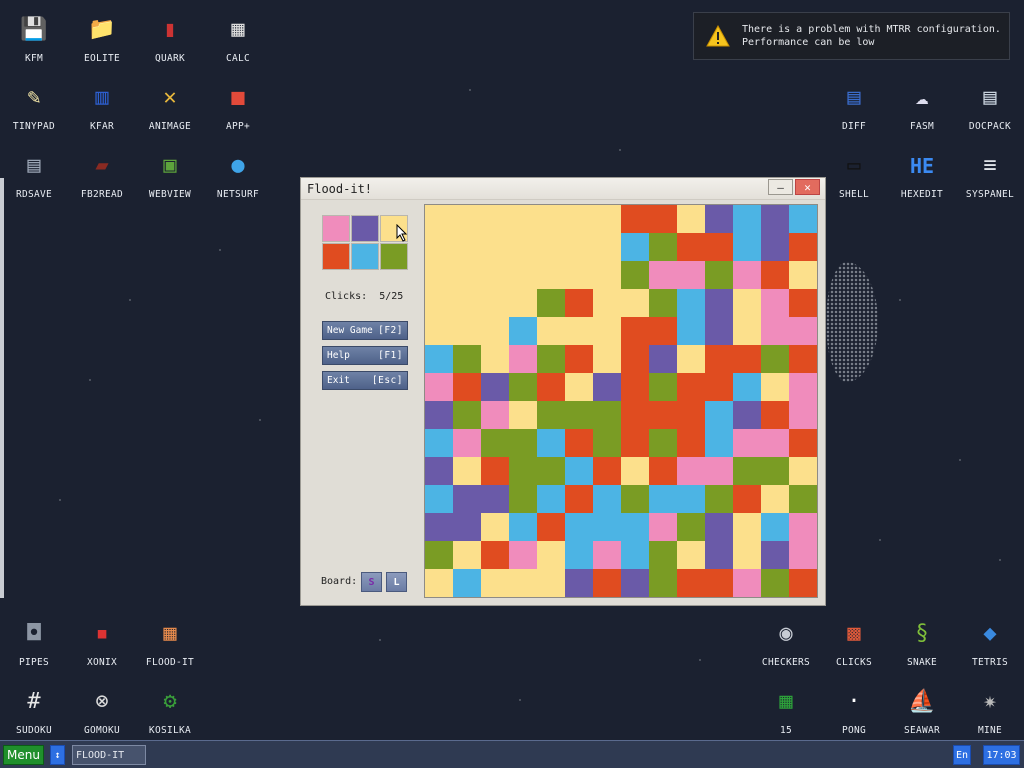 The width and height of the screenshot is (1024, 768). Describe the element at coordinates (102, 38) in the screenshot. I see `desktop-icon-eolite: 📁 EOLITE` at that location.